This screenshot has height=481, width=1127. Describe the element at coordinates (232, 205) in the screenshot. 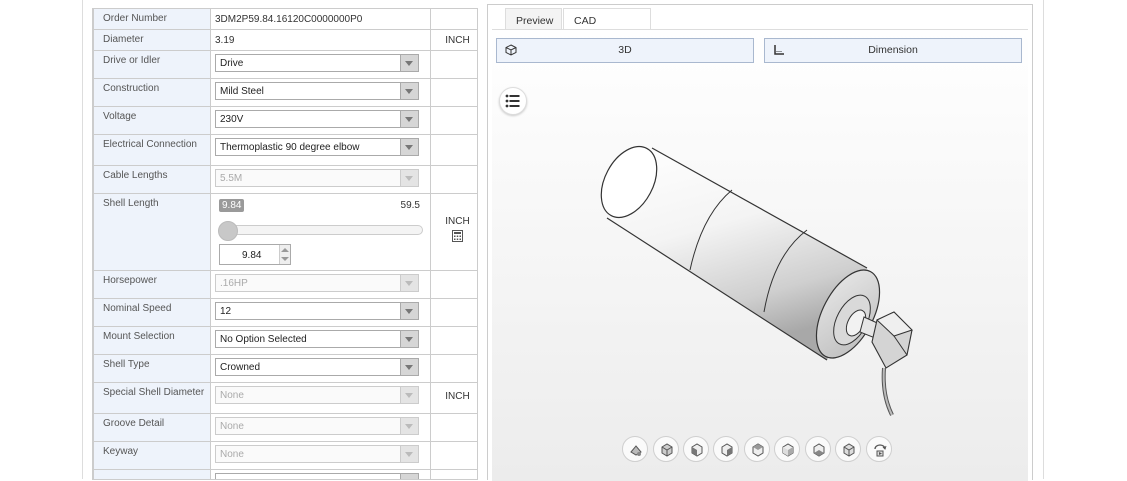

I see `slider-min-badge: 9.84` at that location.